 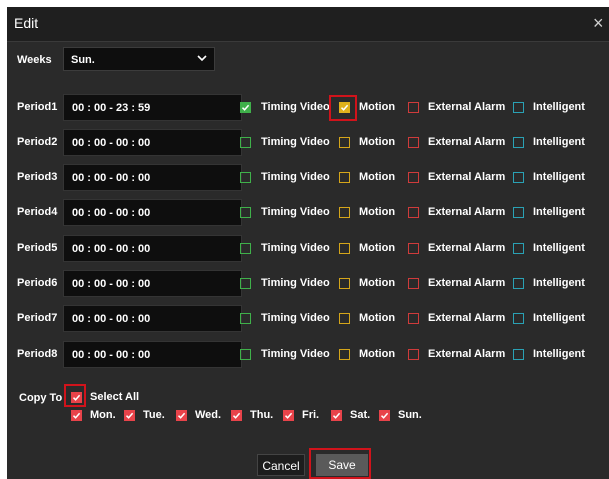 What do you see at coordinates (139, 59) in the screenshot?
I see `weeks-select: Sun.` at bounding box center [139, 59].